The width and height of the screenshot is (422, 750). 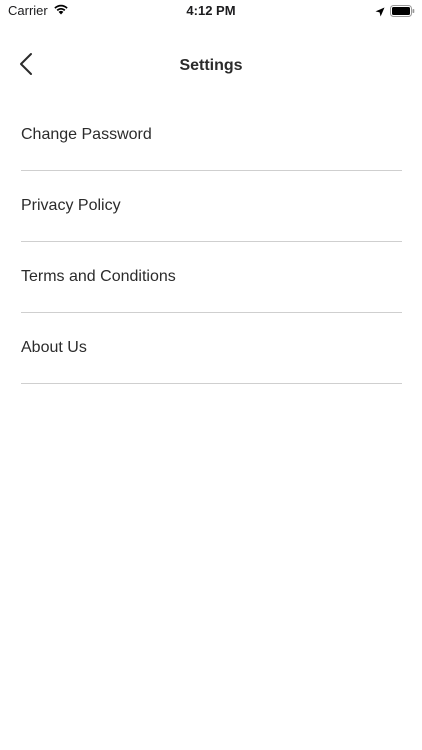 I want to click on battery-icon, so click(x=402, y=13).